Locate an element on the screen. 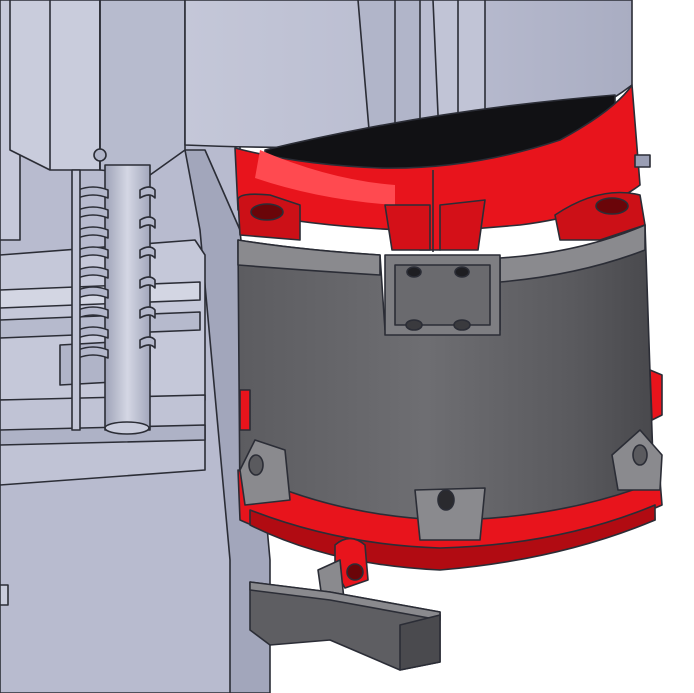 The height and width of the screenshot is (693, 694). clamp-block-right is located at coordinates (462, 225).